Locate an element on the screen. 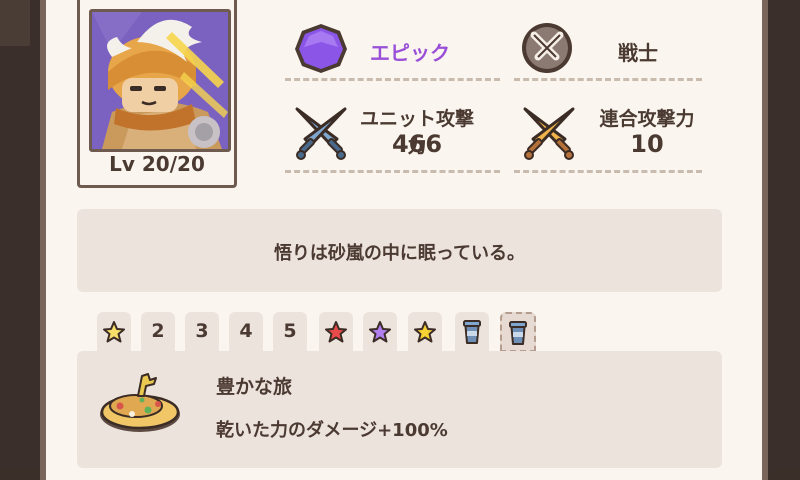 This screenshot has width=800, height=480. right-frame is located at coordinates (785, 234).